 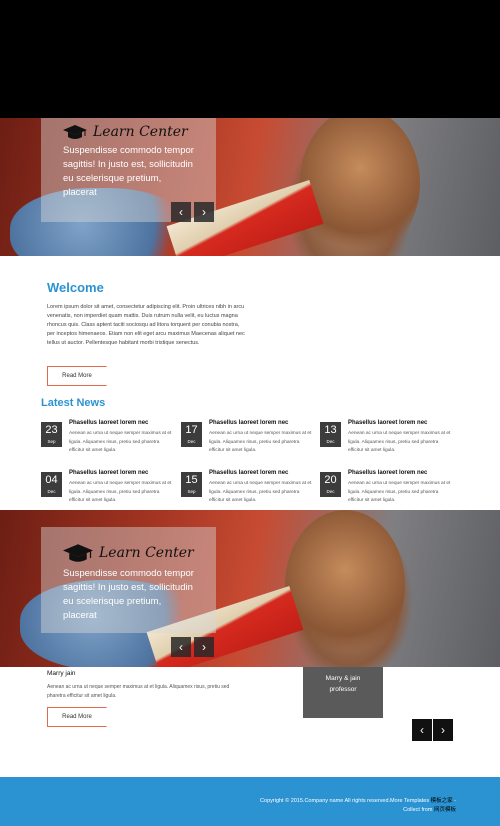 I want to click on testimonial-prev-button: ‹, so click(x=422, y=730).